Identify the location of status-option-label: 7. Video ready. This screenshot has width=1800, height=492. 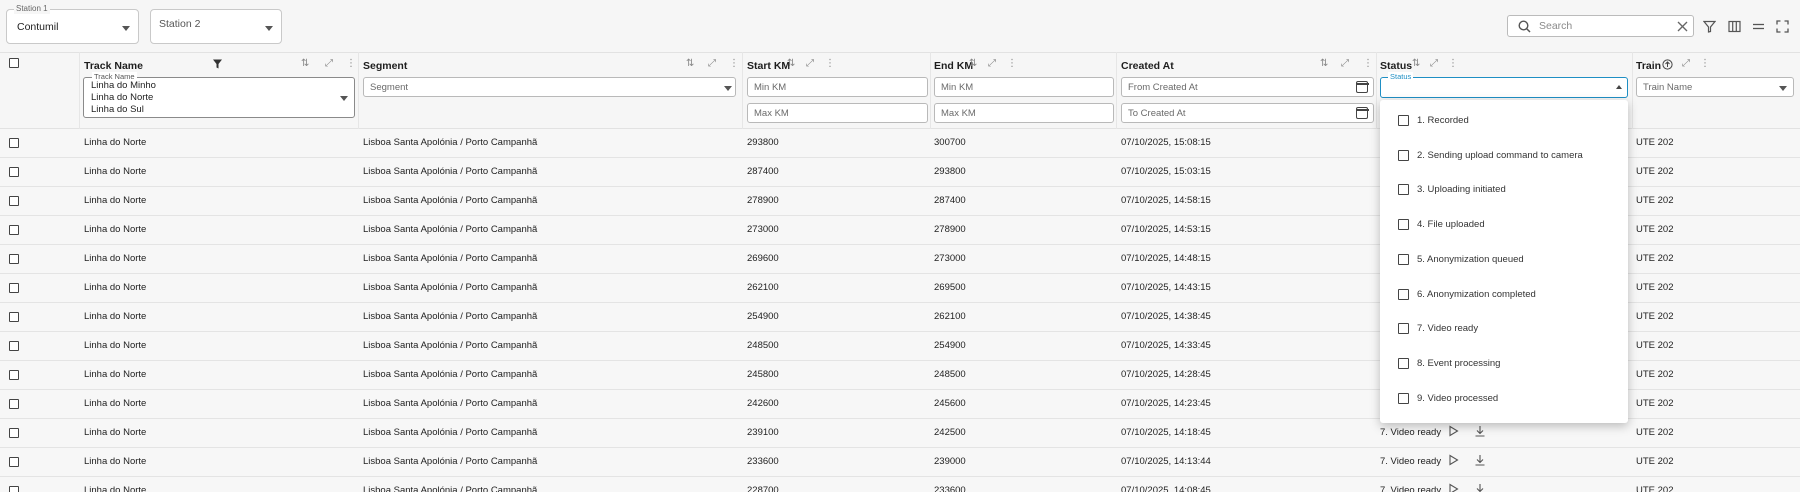
(1448, 329).